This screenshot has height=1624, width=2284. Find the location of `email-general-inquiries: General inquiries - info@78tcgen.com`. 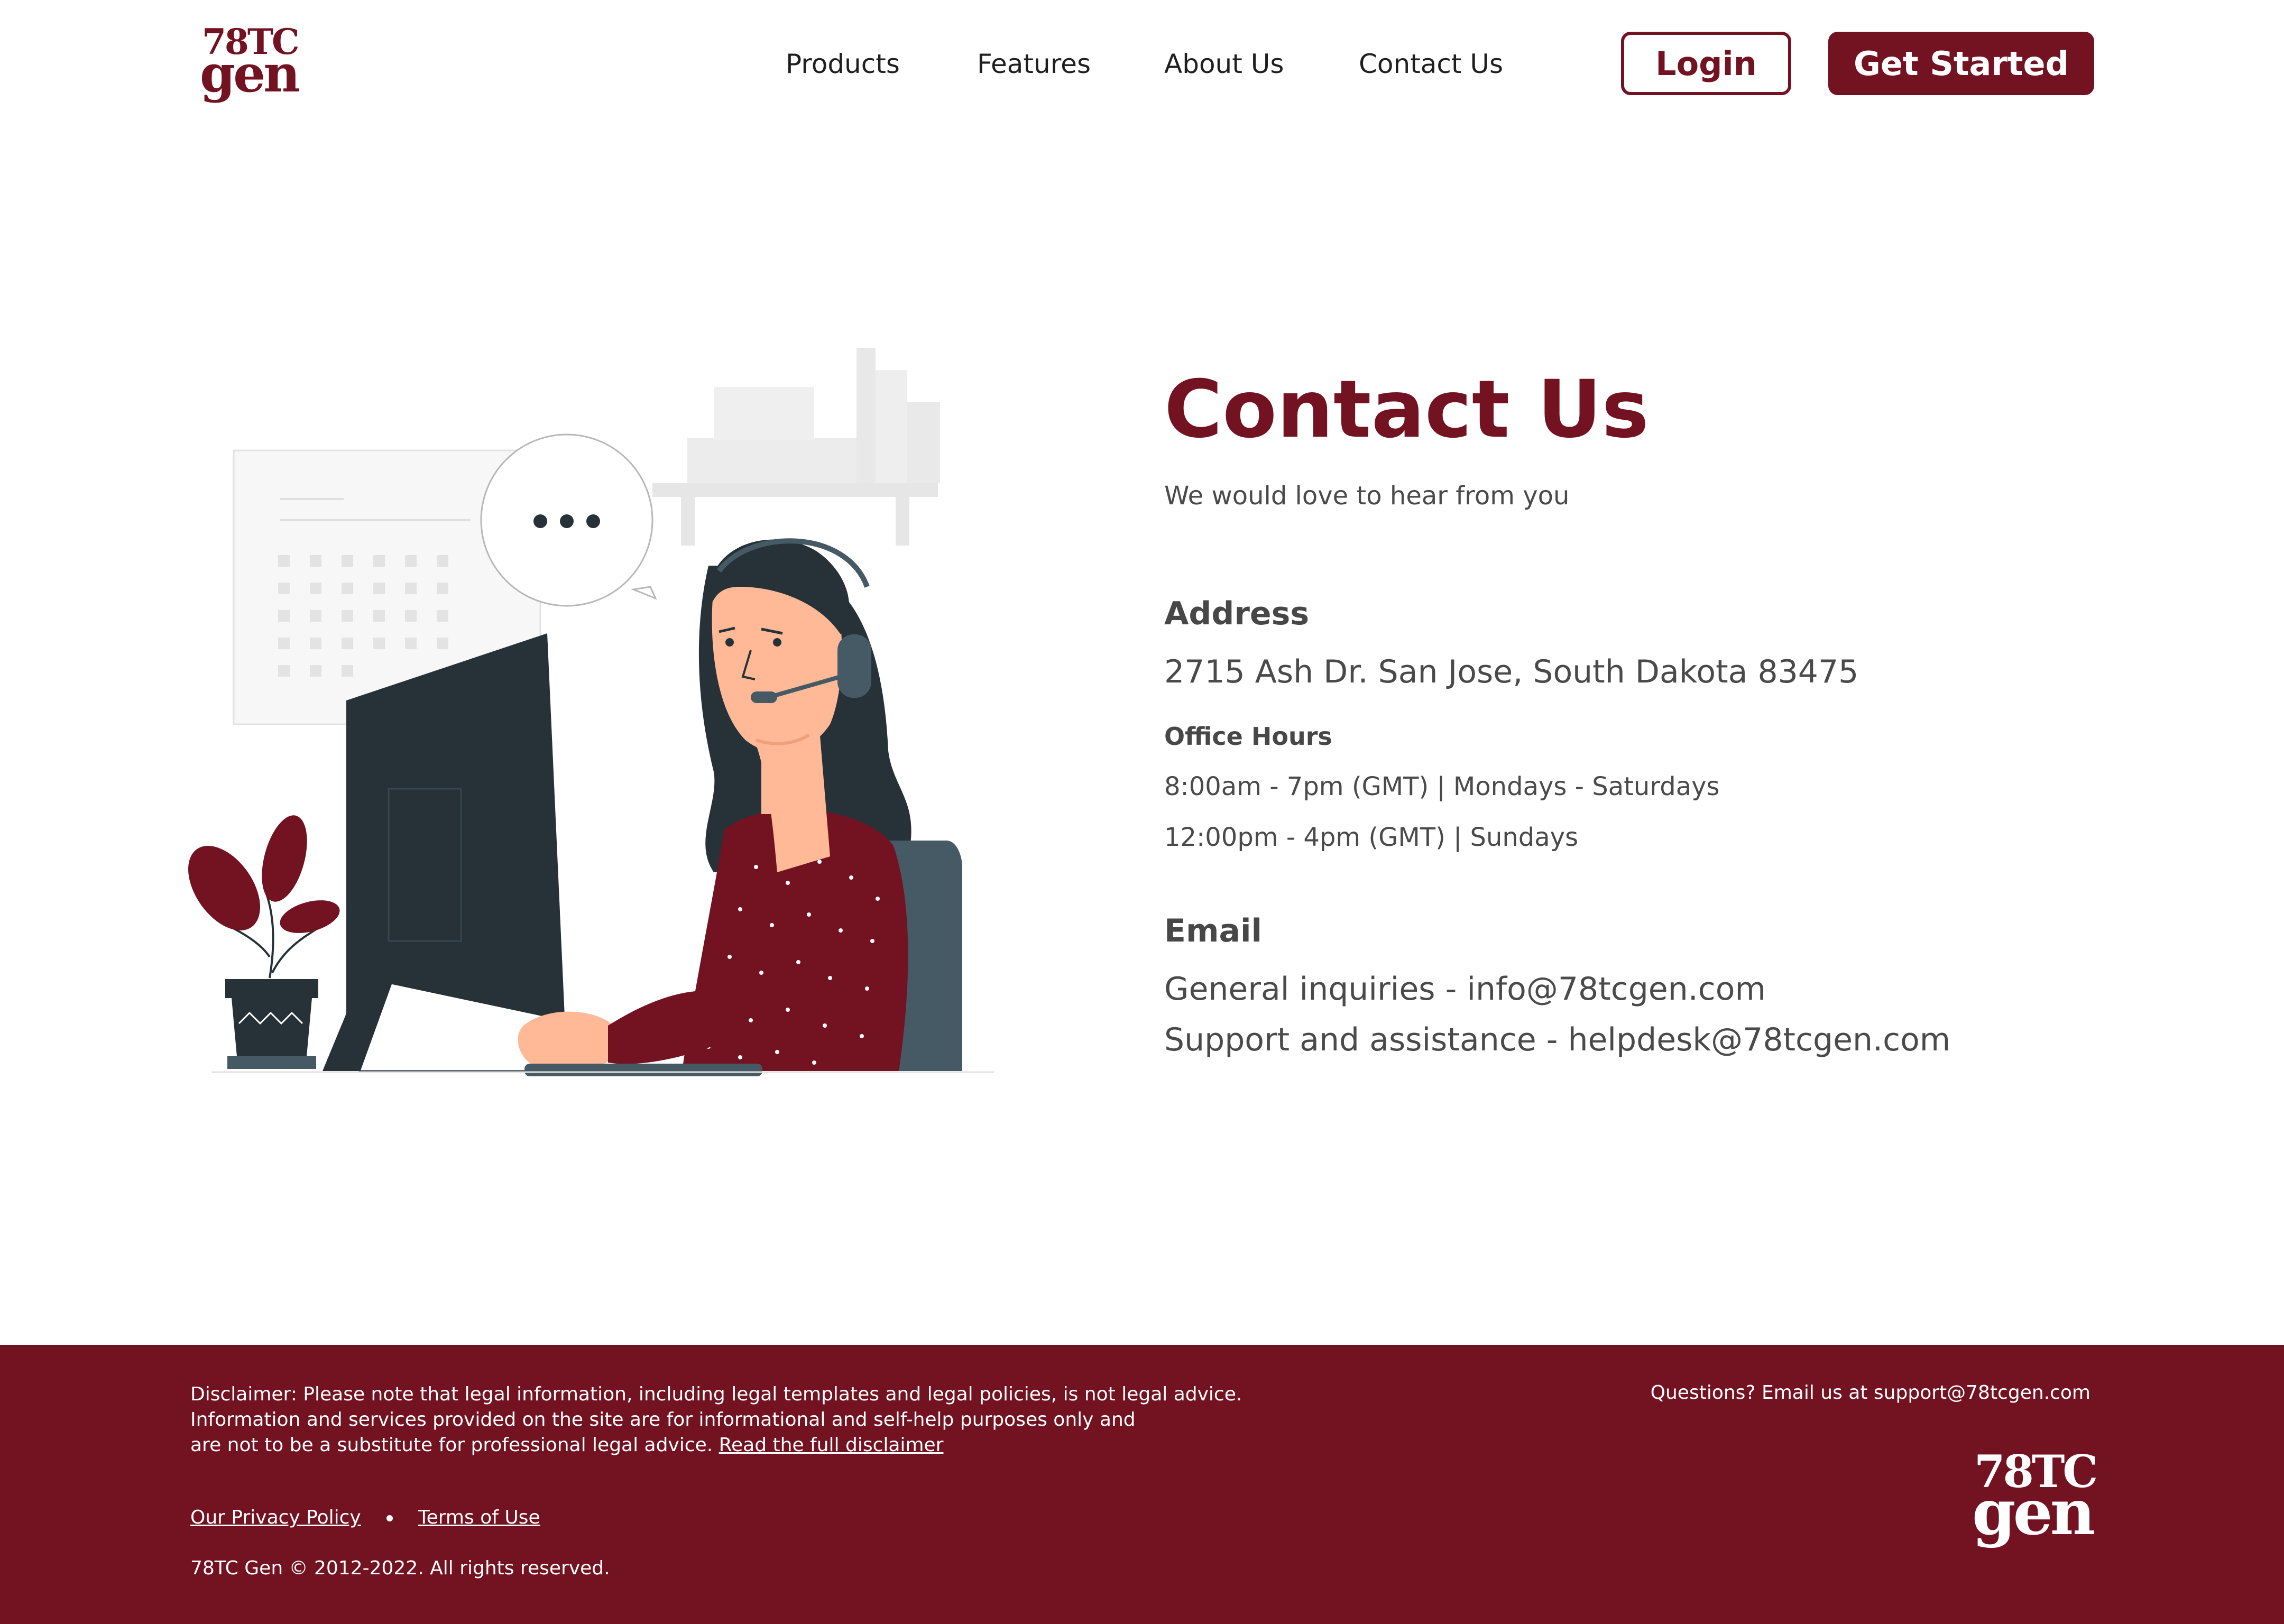

email-general-inquiries: General inquiries - info@78tcgen.com is located at coordinates (1465, 989).